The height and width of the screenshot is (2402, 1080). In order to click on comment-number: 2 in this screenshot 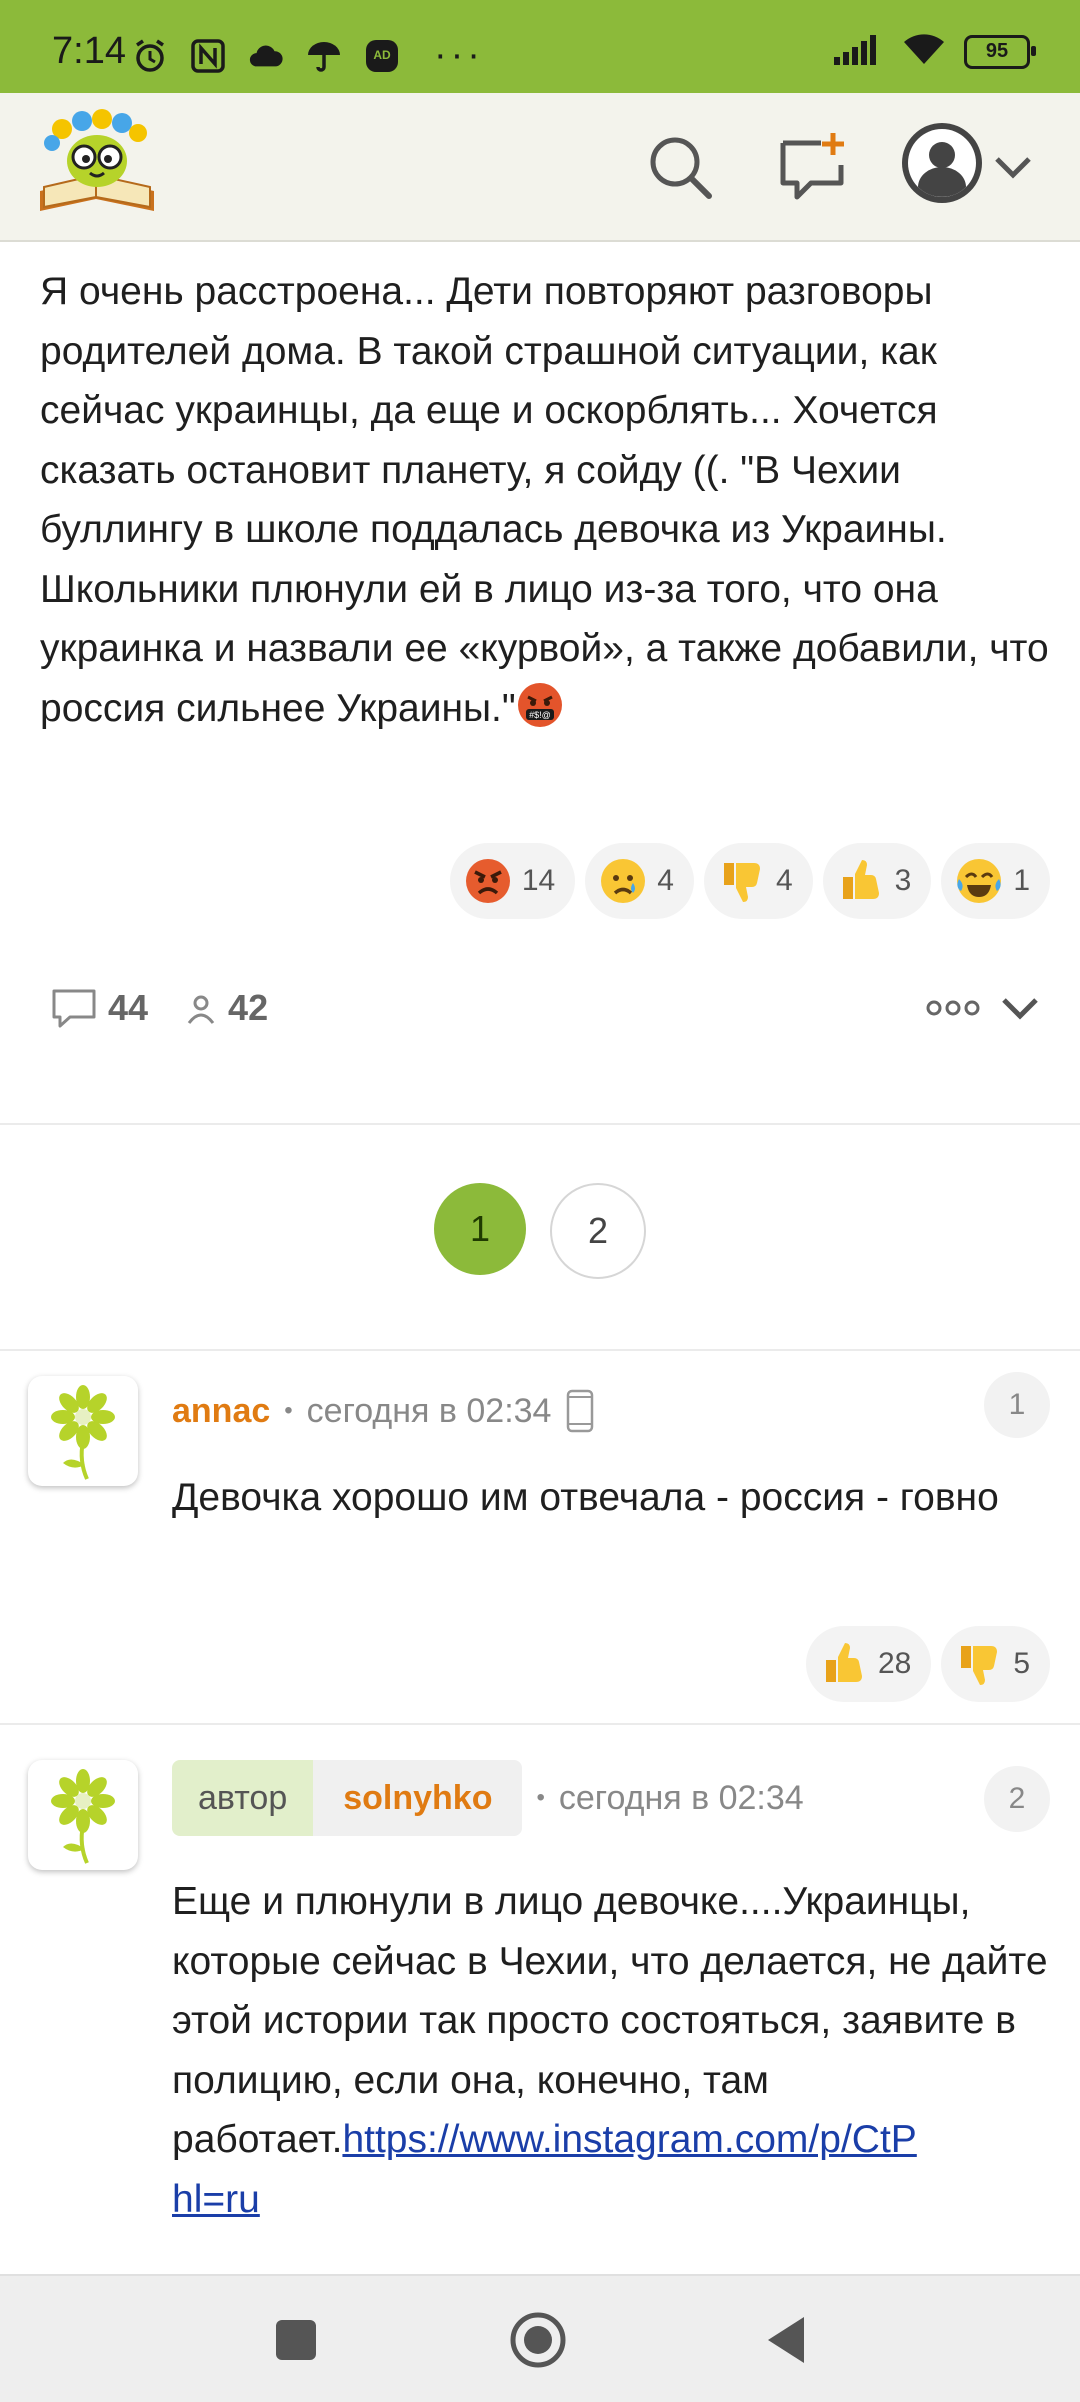, I will do `click(1017, 1799)`.